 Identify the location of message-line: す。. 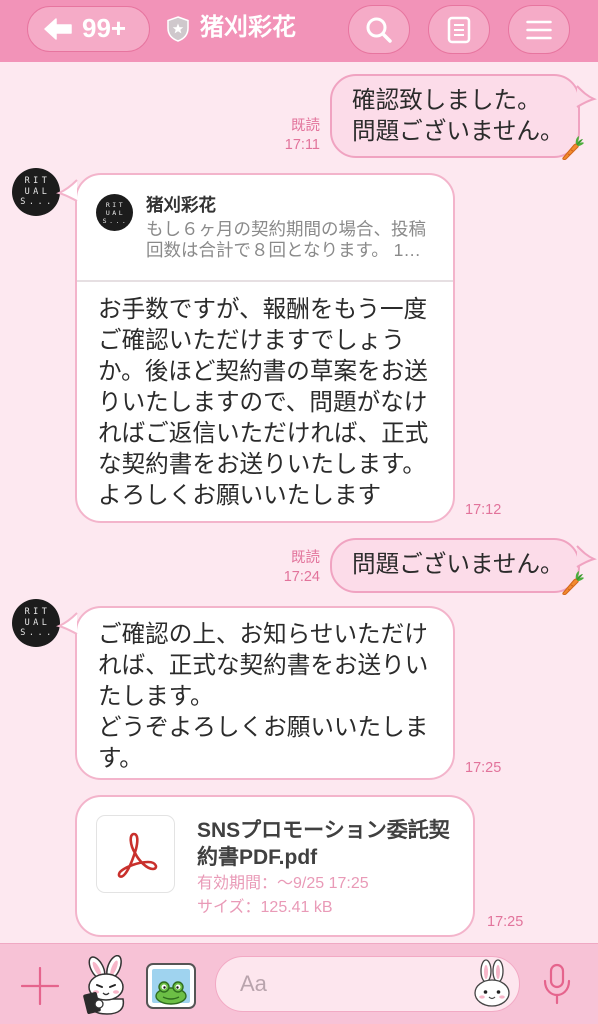
(120, 759).